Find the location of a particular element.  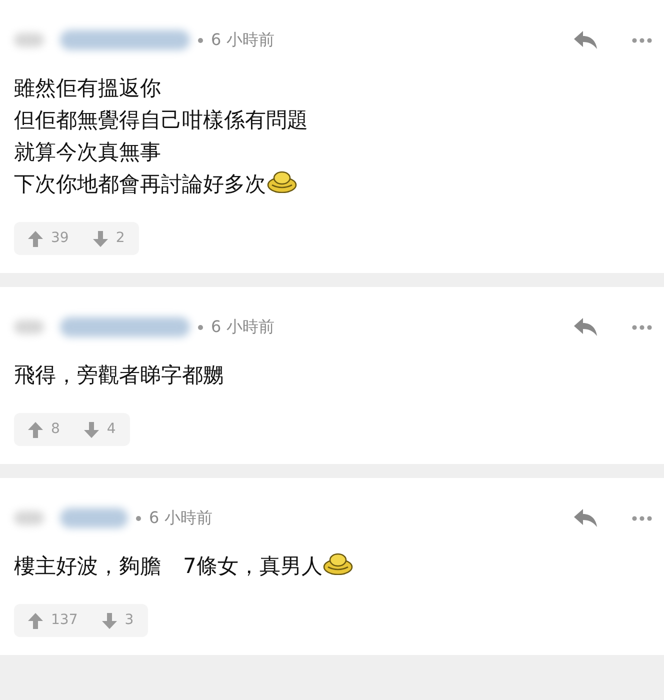

downvote-count: 3 is located at coordinates (129, 620).